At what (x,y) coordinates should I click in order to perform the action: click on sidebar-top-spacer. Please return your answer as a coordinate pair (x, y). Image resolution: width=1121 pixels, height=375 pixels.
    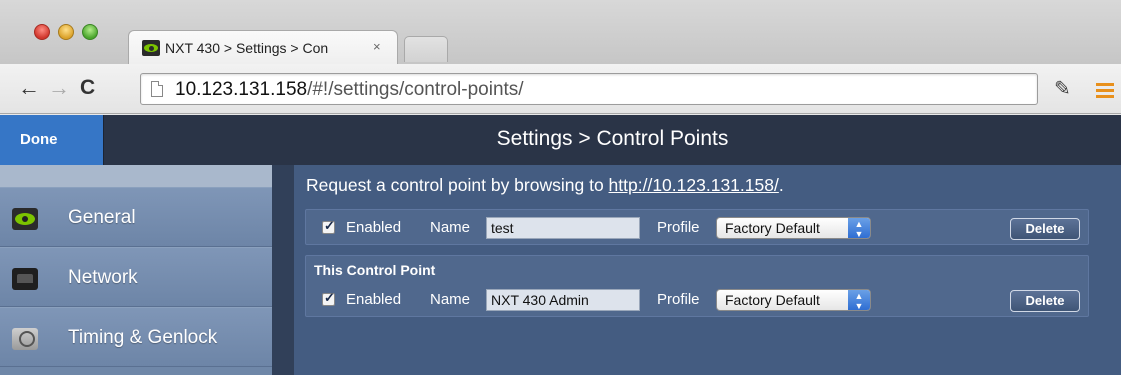
    Looking at the image, I should click on (136, 176).